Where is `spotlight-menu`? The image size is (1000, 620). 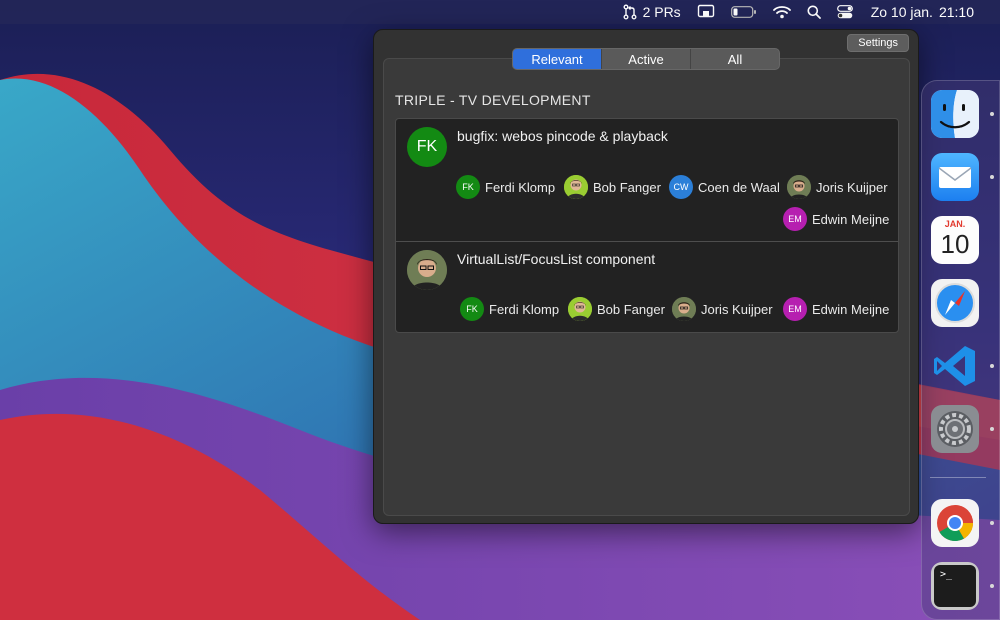
spotlight-menu is located at coordinates (814, 12).